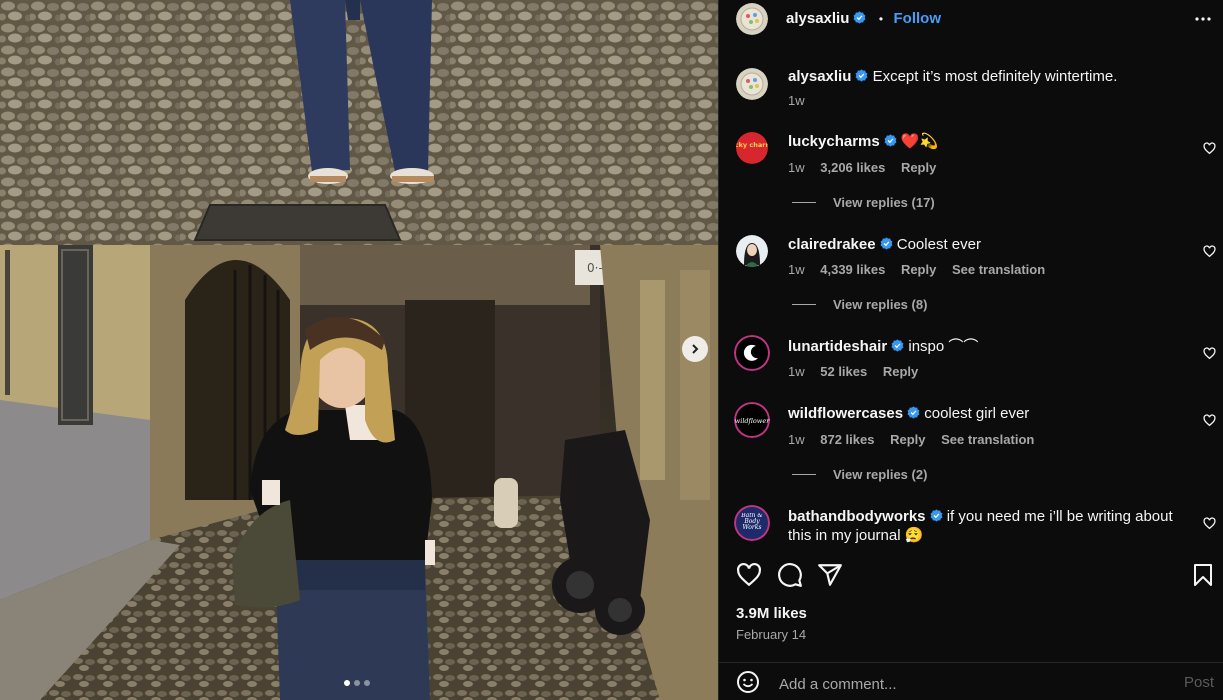  What do you see at coordinates (880, 304) in the screenshot?
I see `view-replies-label: View replies (8)` at bounding box center [880, 304].